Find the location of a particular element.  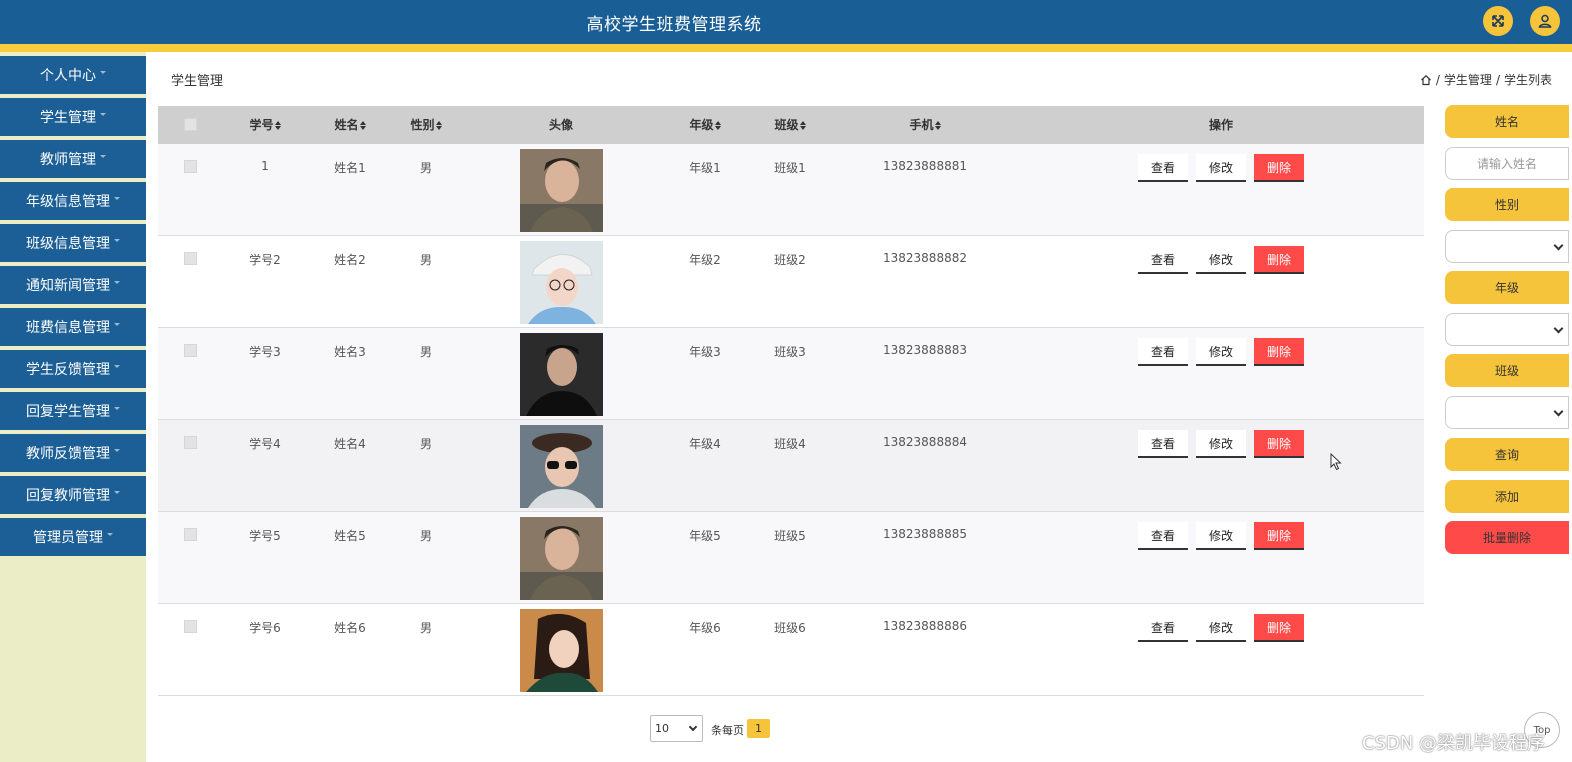

cell-id: 学号4 is located at coordinates (265, 444).